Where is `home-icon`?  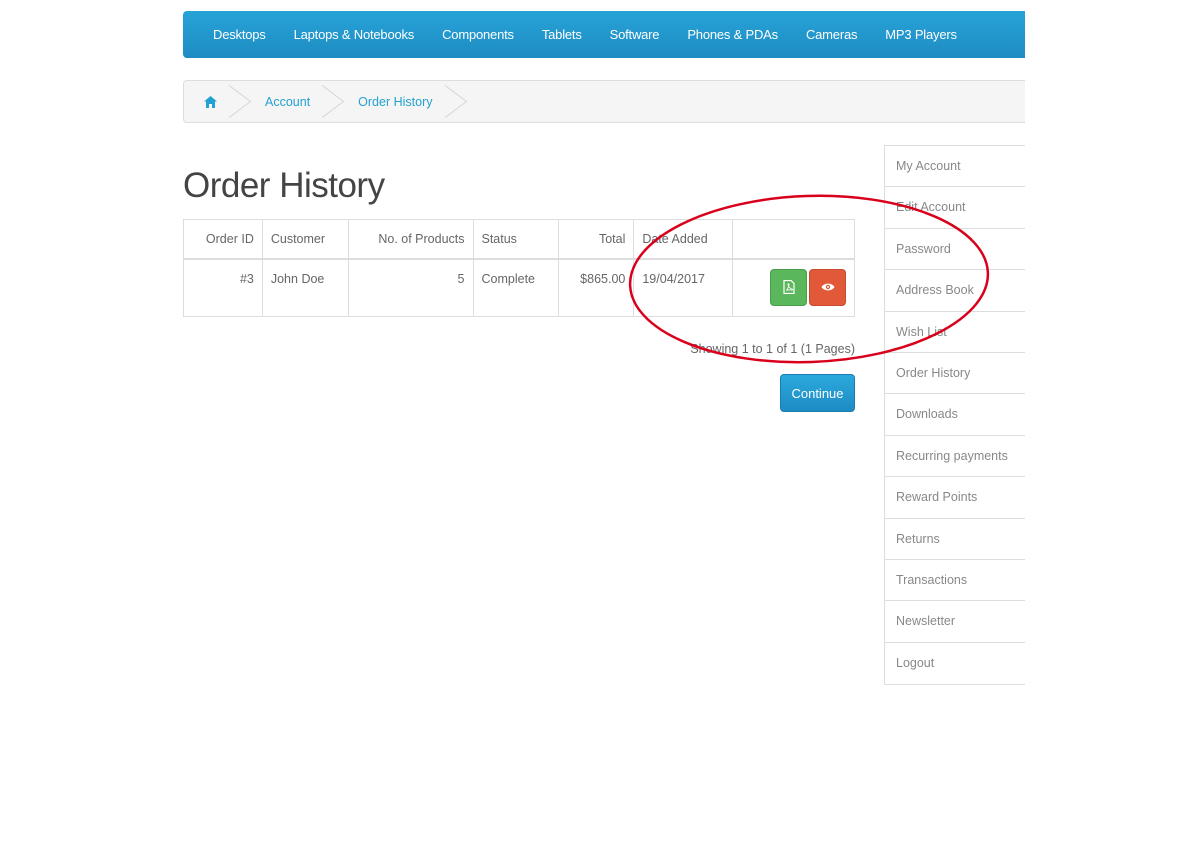
home-icon is located at coordinates (210, 101).